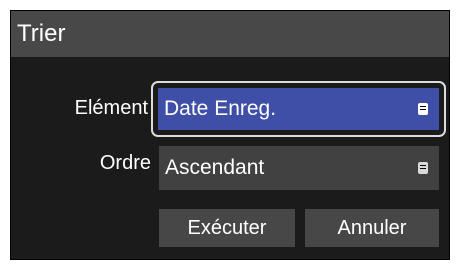  I want to click on element-select: Date Enreg., so click(298, 109).